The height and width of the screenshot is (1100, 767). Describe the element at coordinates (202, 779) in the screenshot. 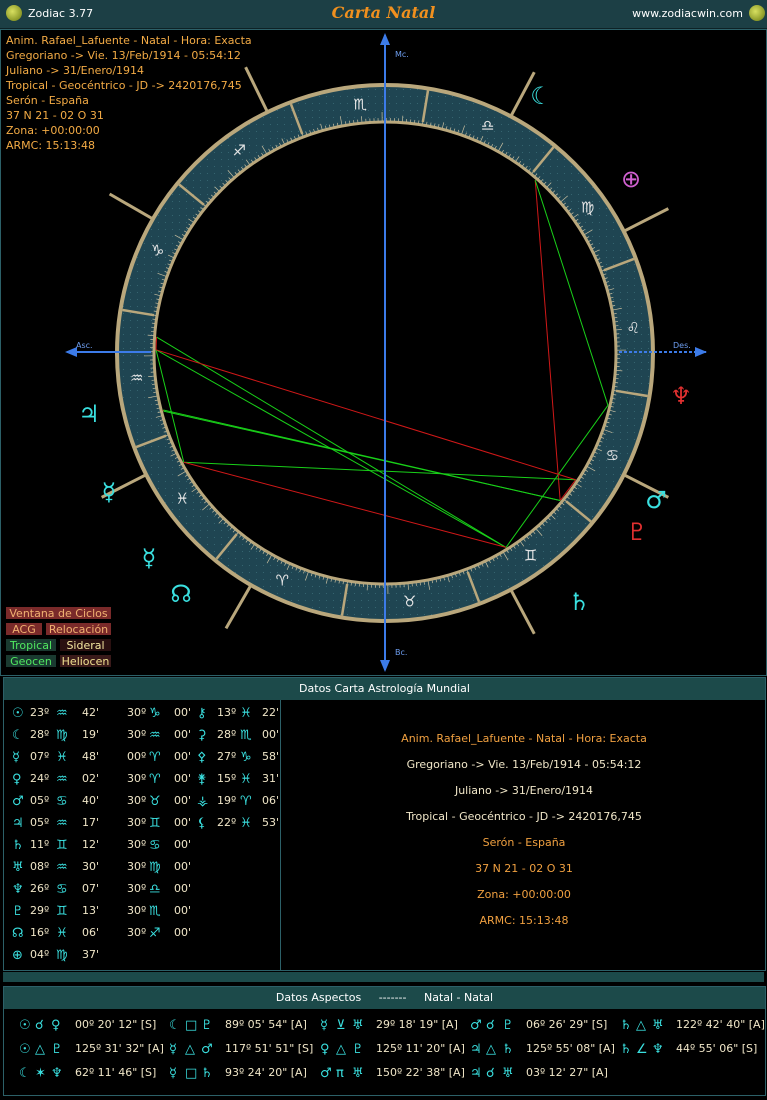

I see `glyph-icon: ⚵` at that location.